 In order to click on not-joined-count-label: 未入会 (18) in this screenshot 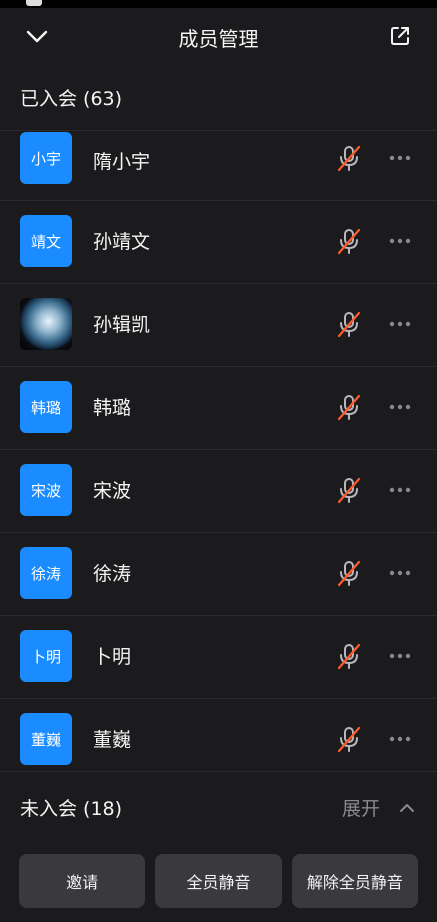, I will do `click(71, 809)`.